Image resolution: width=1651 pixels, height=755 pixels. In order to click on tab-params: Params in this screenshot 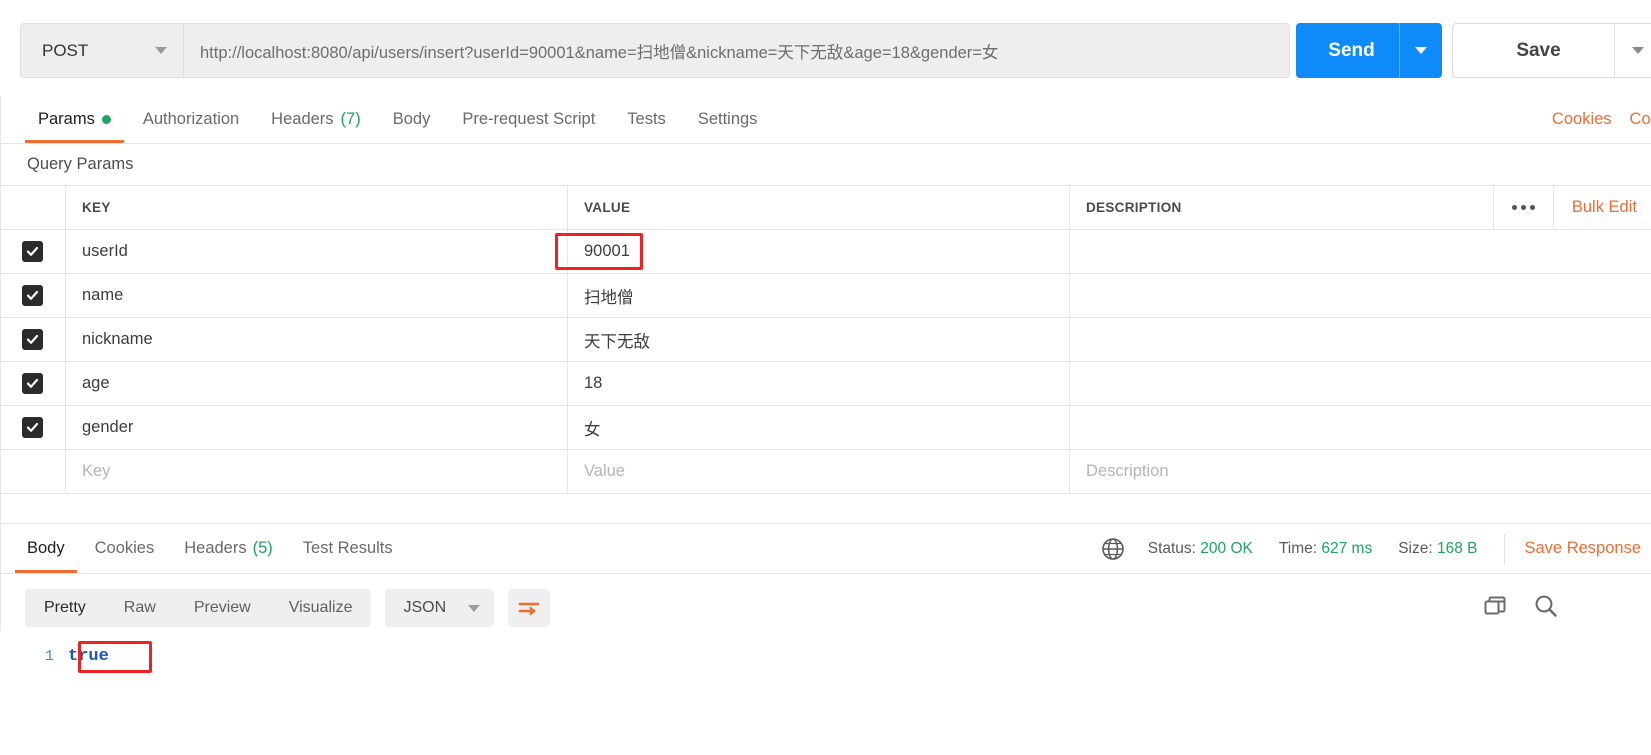, I will do `click(74, 119)`.